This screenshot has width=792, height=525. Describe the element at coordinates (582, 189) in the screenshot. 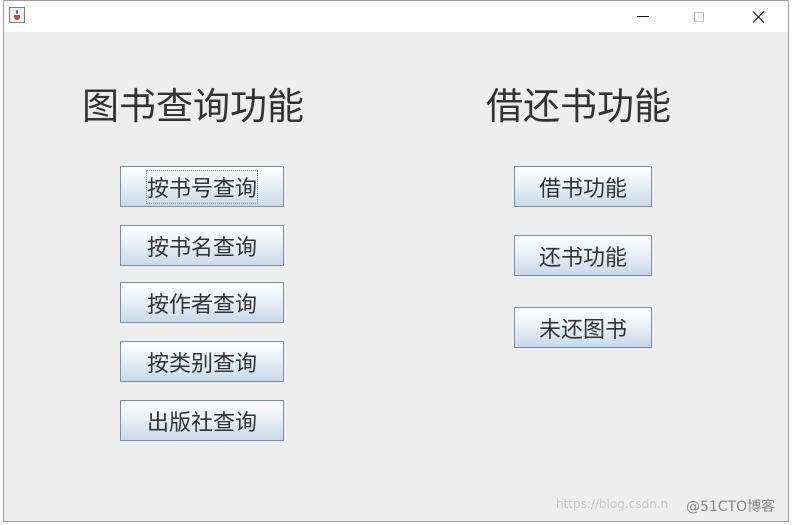

I see `button-label: 借书功能` at that location.